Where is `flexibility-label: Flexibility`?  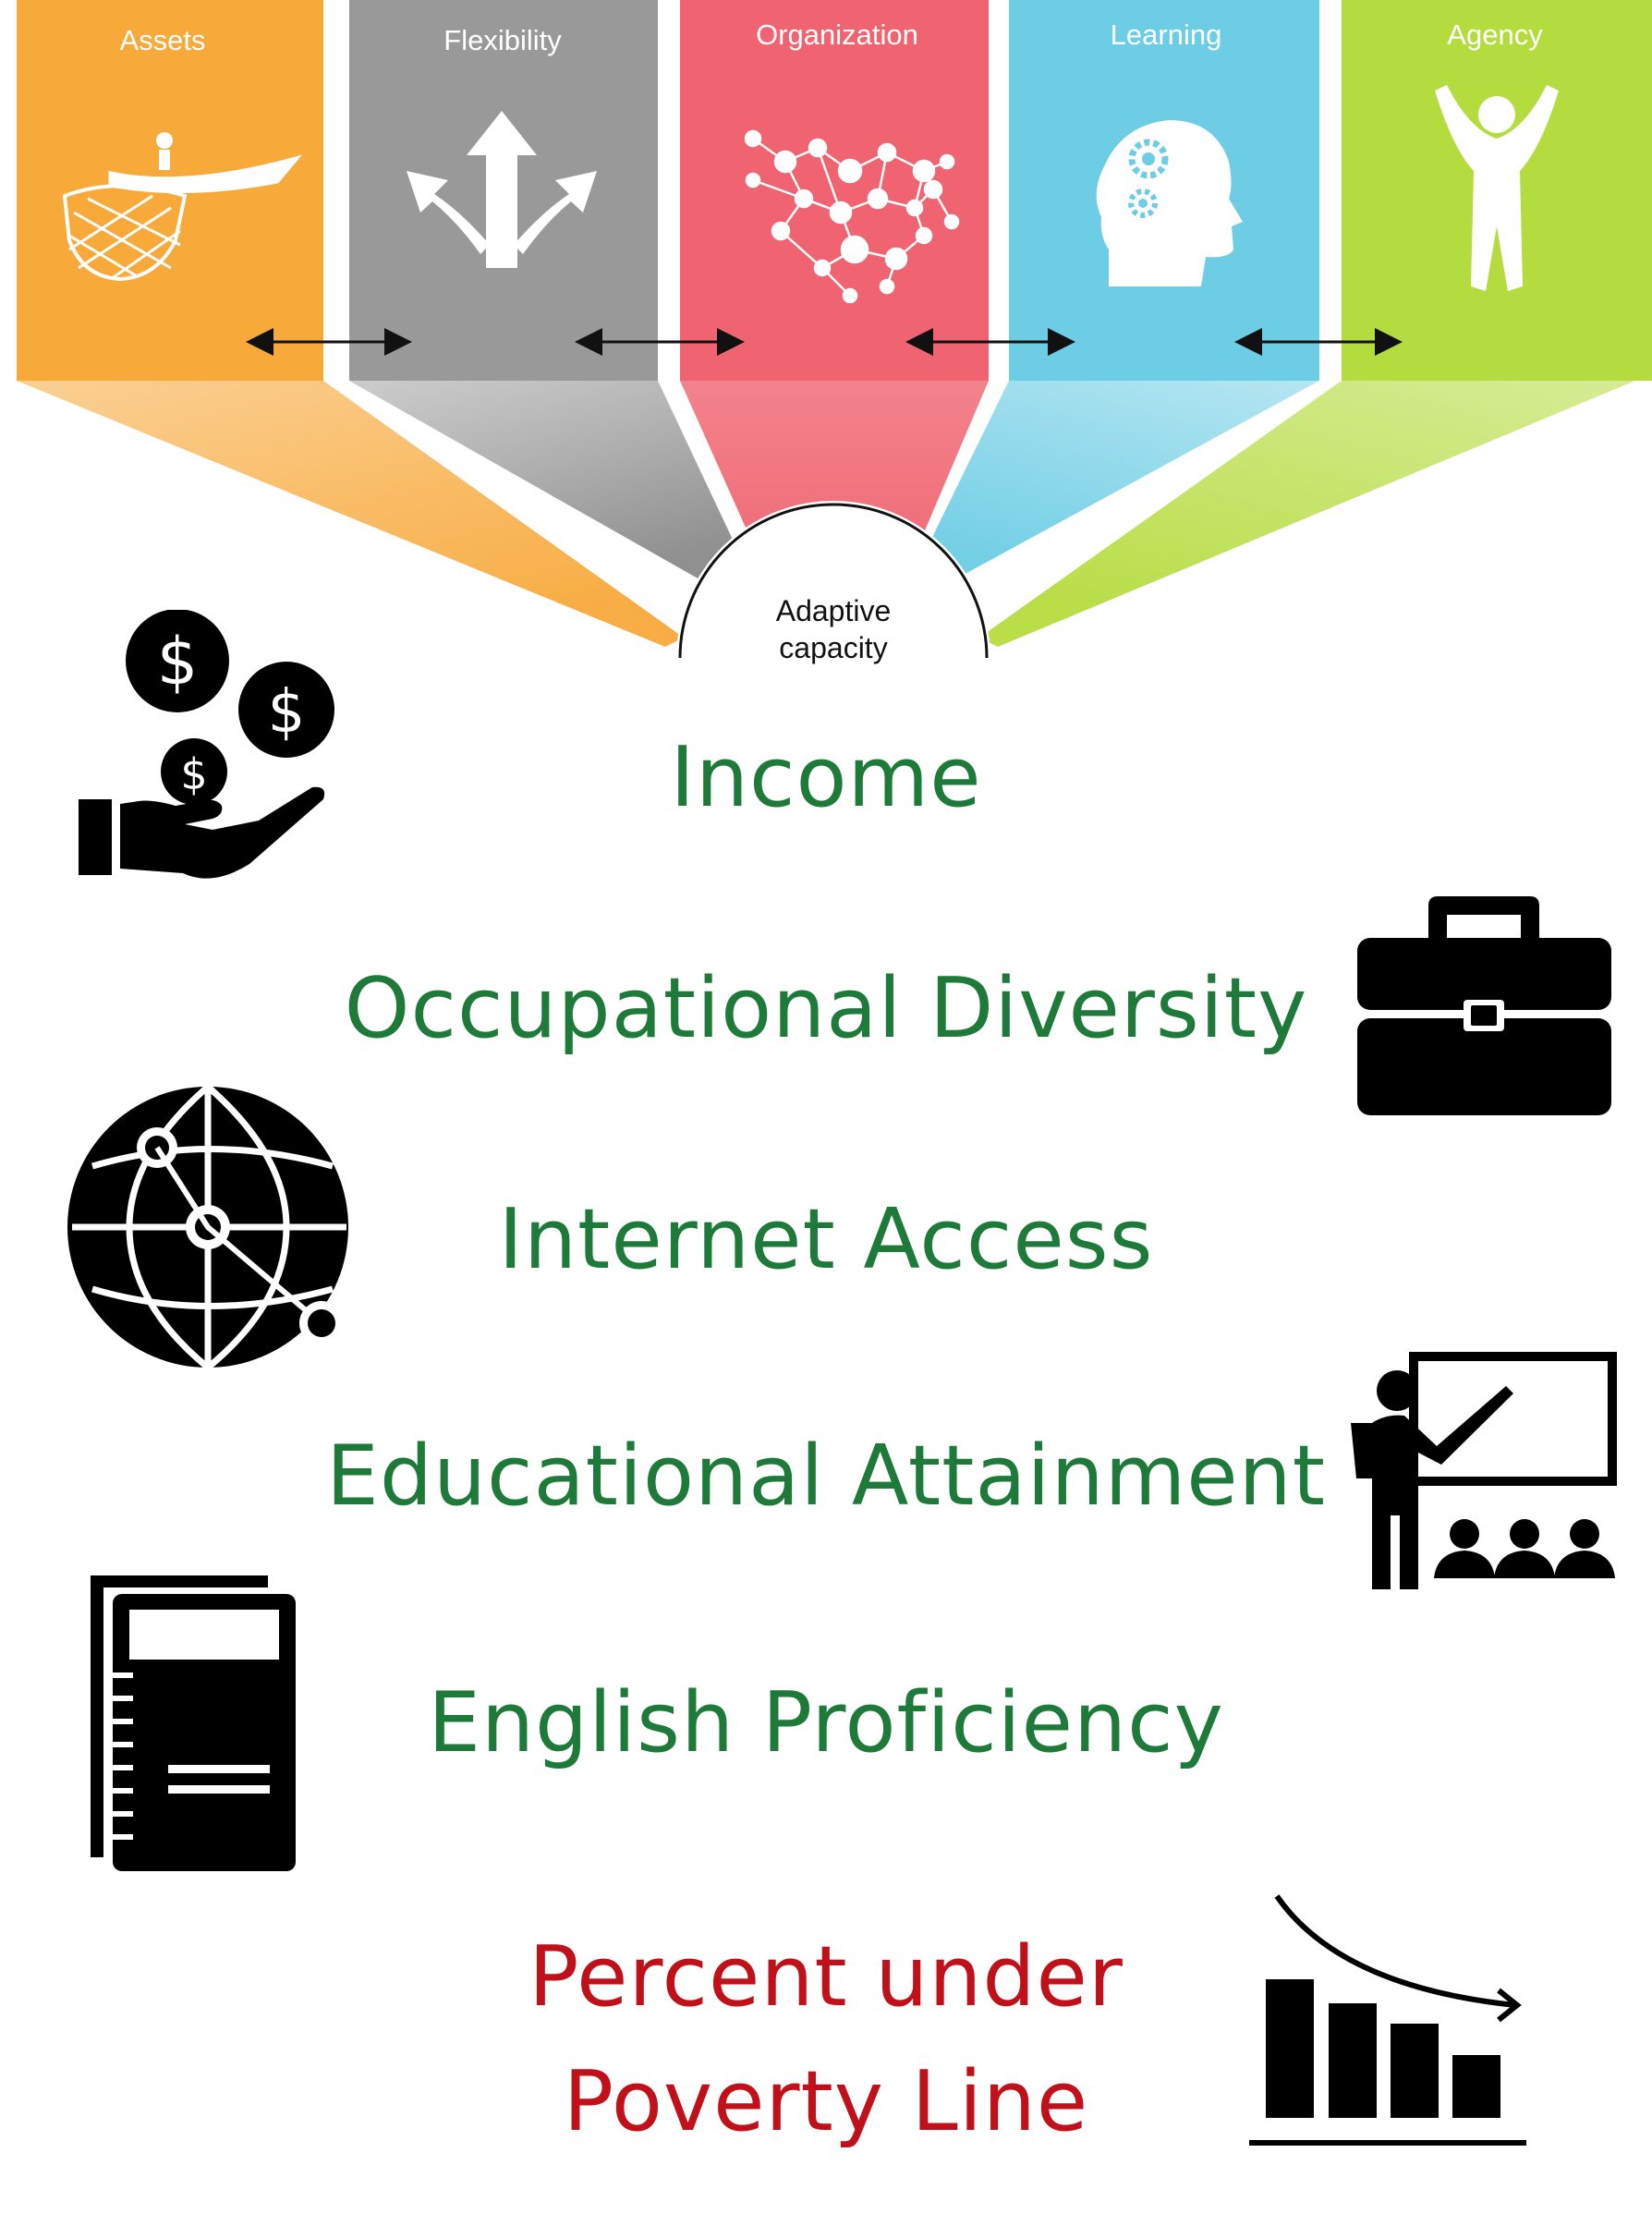 flexibility-label: Flexibility is located at coordinates (502, 40).